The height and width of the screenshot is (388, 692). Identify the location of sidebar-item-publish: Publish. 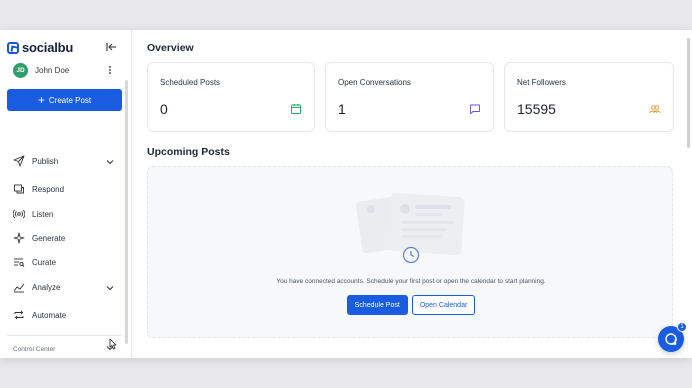
(35, 161).